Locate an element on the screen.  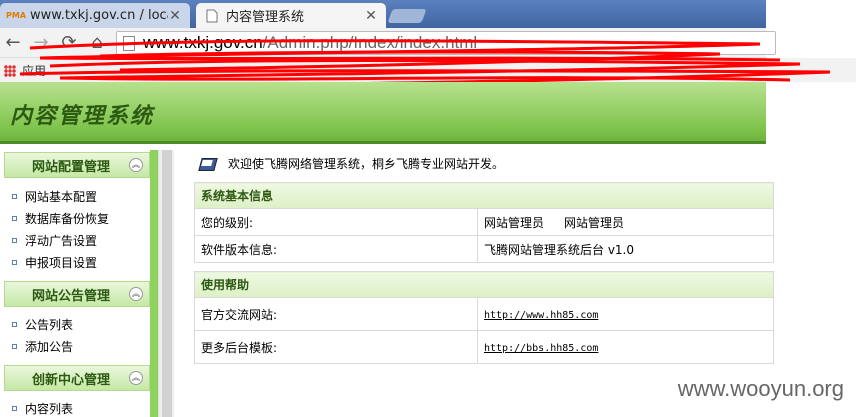
item-label: 公告列表 is located at coordinates (49, 324).